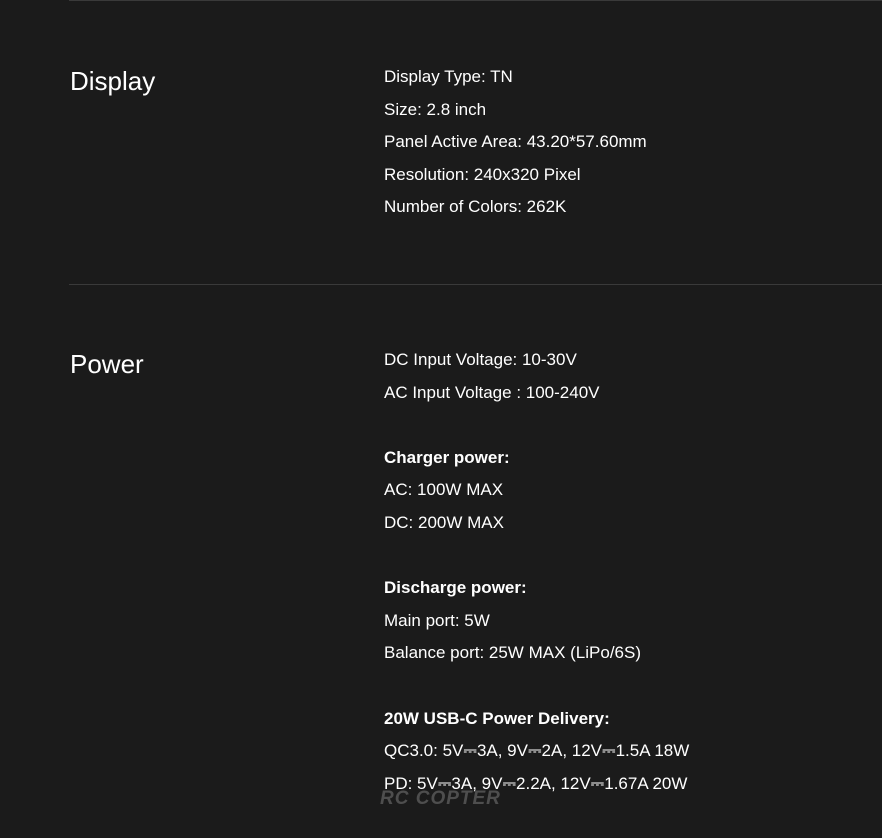 The image size is (882, 838). What do you see at coordinates (537, 751) in the screenshot?
I see `spec-qc30: QC3.0: 5V⎓3A, 9V⎓2A, 12V⎓1.5A 18W` at bounding box center [537, 751].